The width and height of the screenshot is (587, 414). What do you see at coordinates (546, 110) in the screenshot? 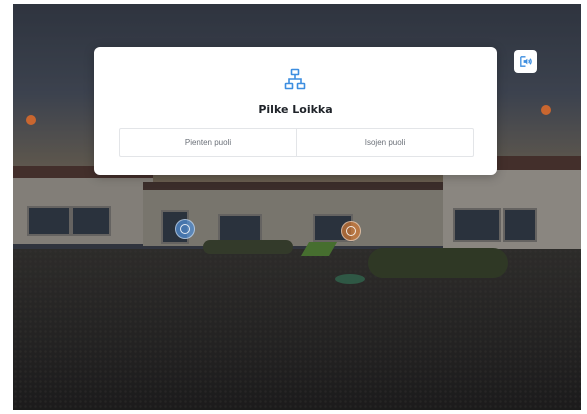
I see `marker-dot-right` at bounding box center [546, 110].